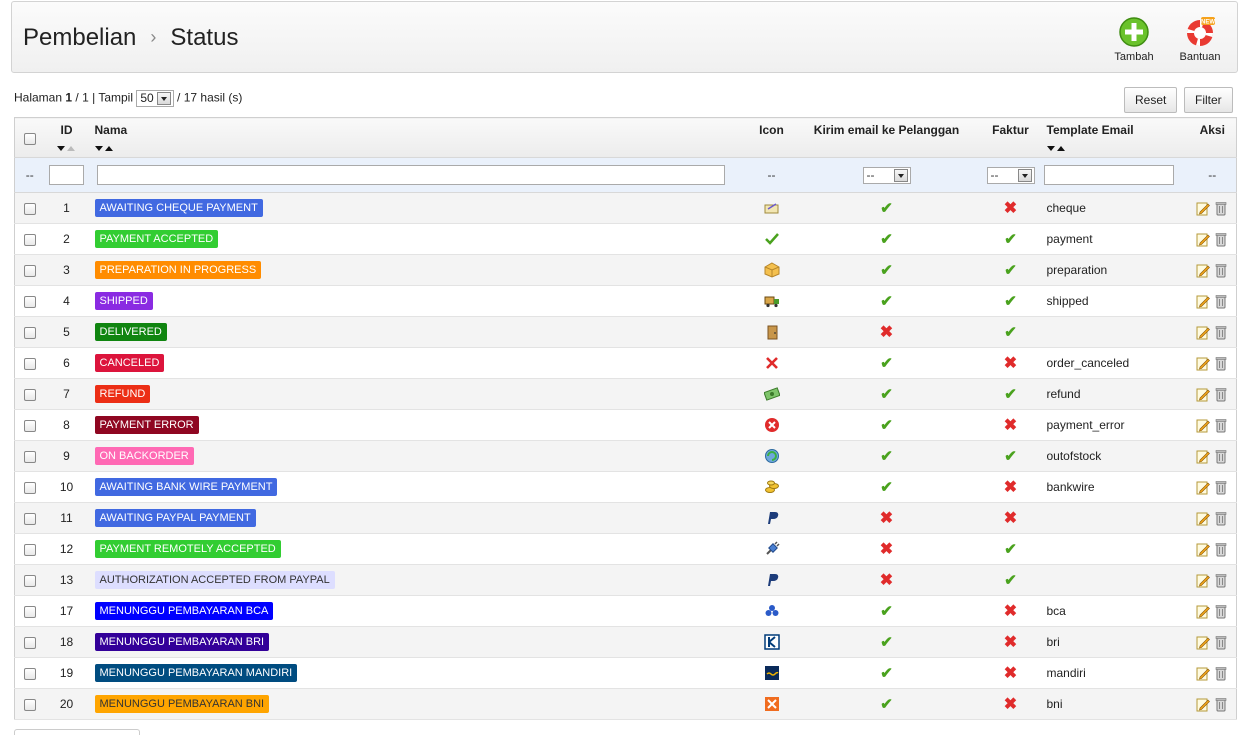 The height and width of the screenshot is (735, 1251). What do you see at coordinates (123, 301) in the screenshot?
I see `status-badge: SHIPPED` at bounding box center [123, 301].